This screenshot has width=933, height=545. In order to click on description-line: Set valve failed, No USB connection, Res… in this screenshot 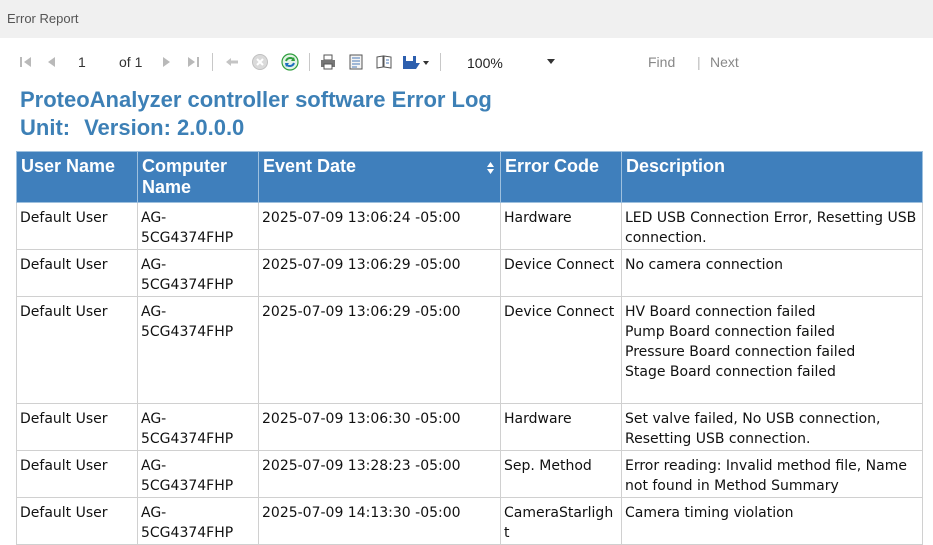, I will do `click(753, 429)`.